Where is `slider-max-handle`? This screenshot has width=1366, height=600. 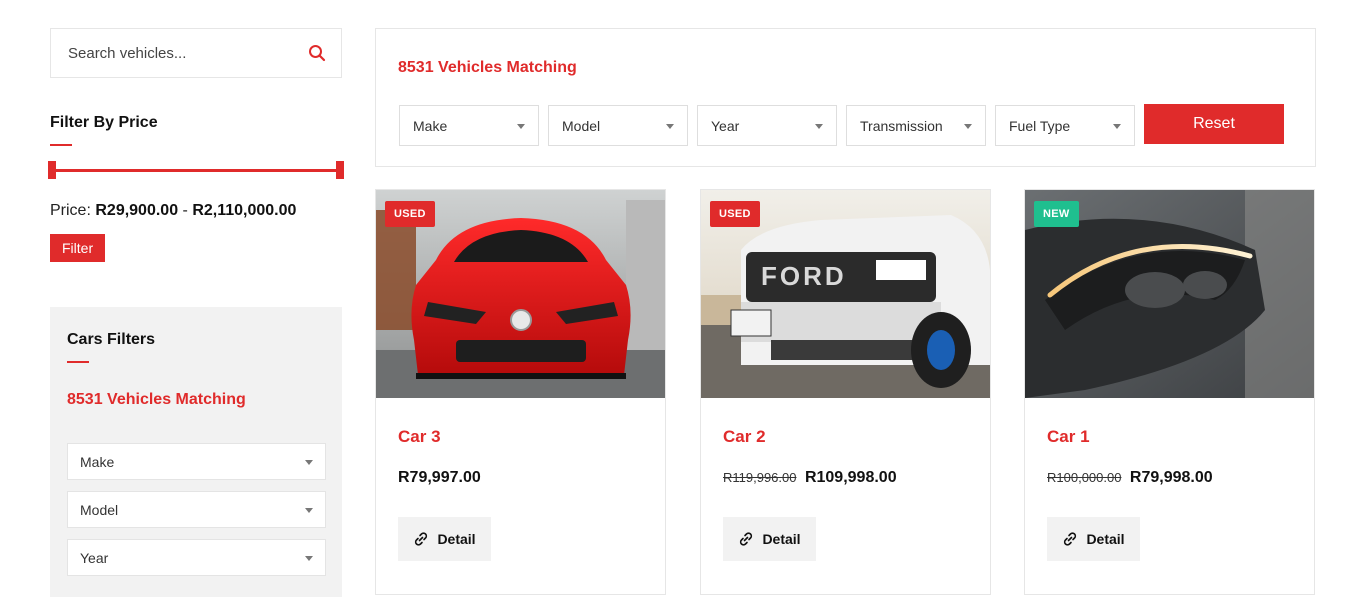
slider-max-handle is located at coordinates (340, 170).